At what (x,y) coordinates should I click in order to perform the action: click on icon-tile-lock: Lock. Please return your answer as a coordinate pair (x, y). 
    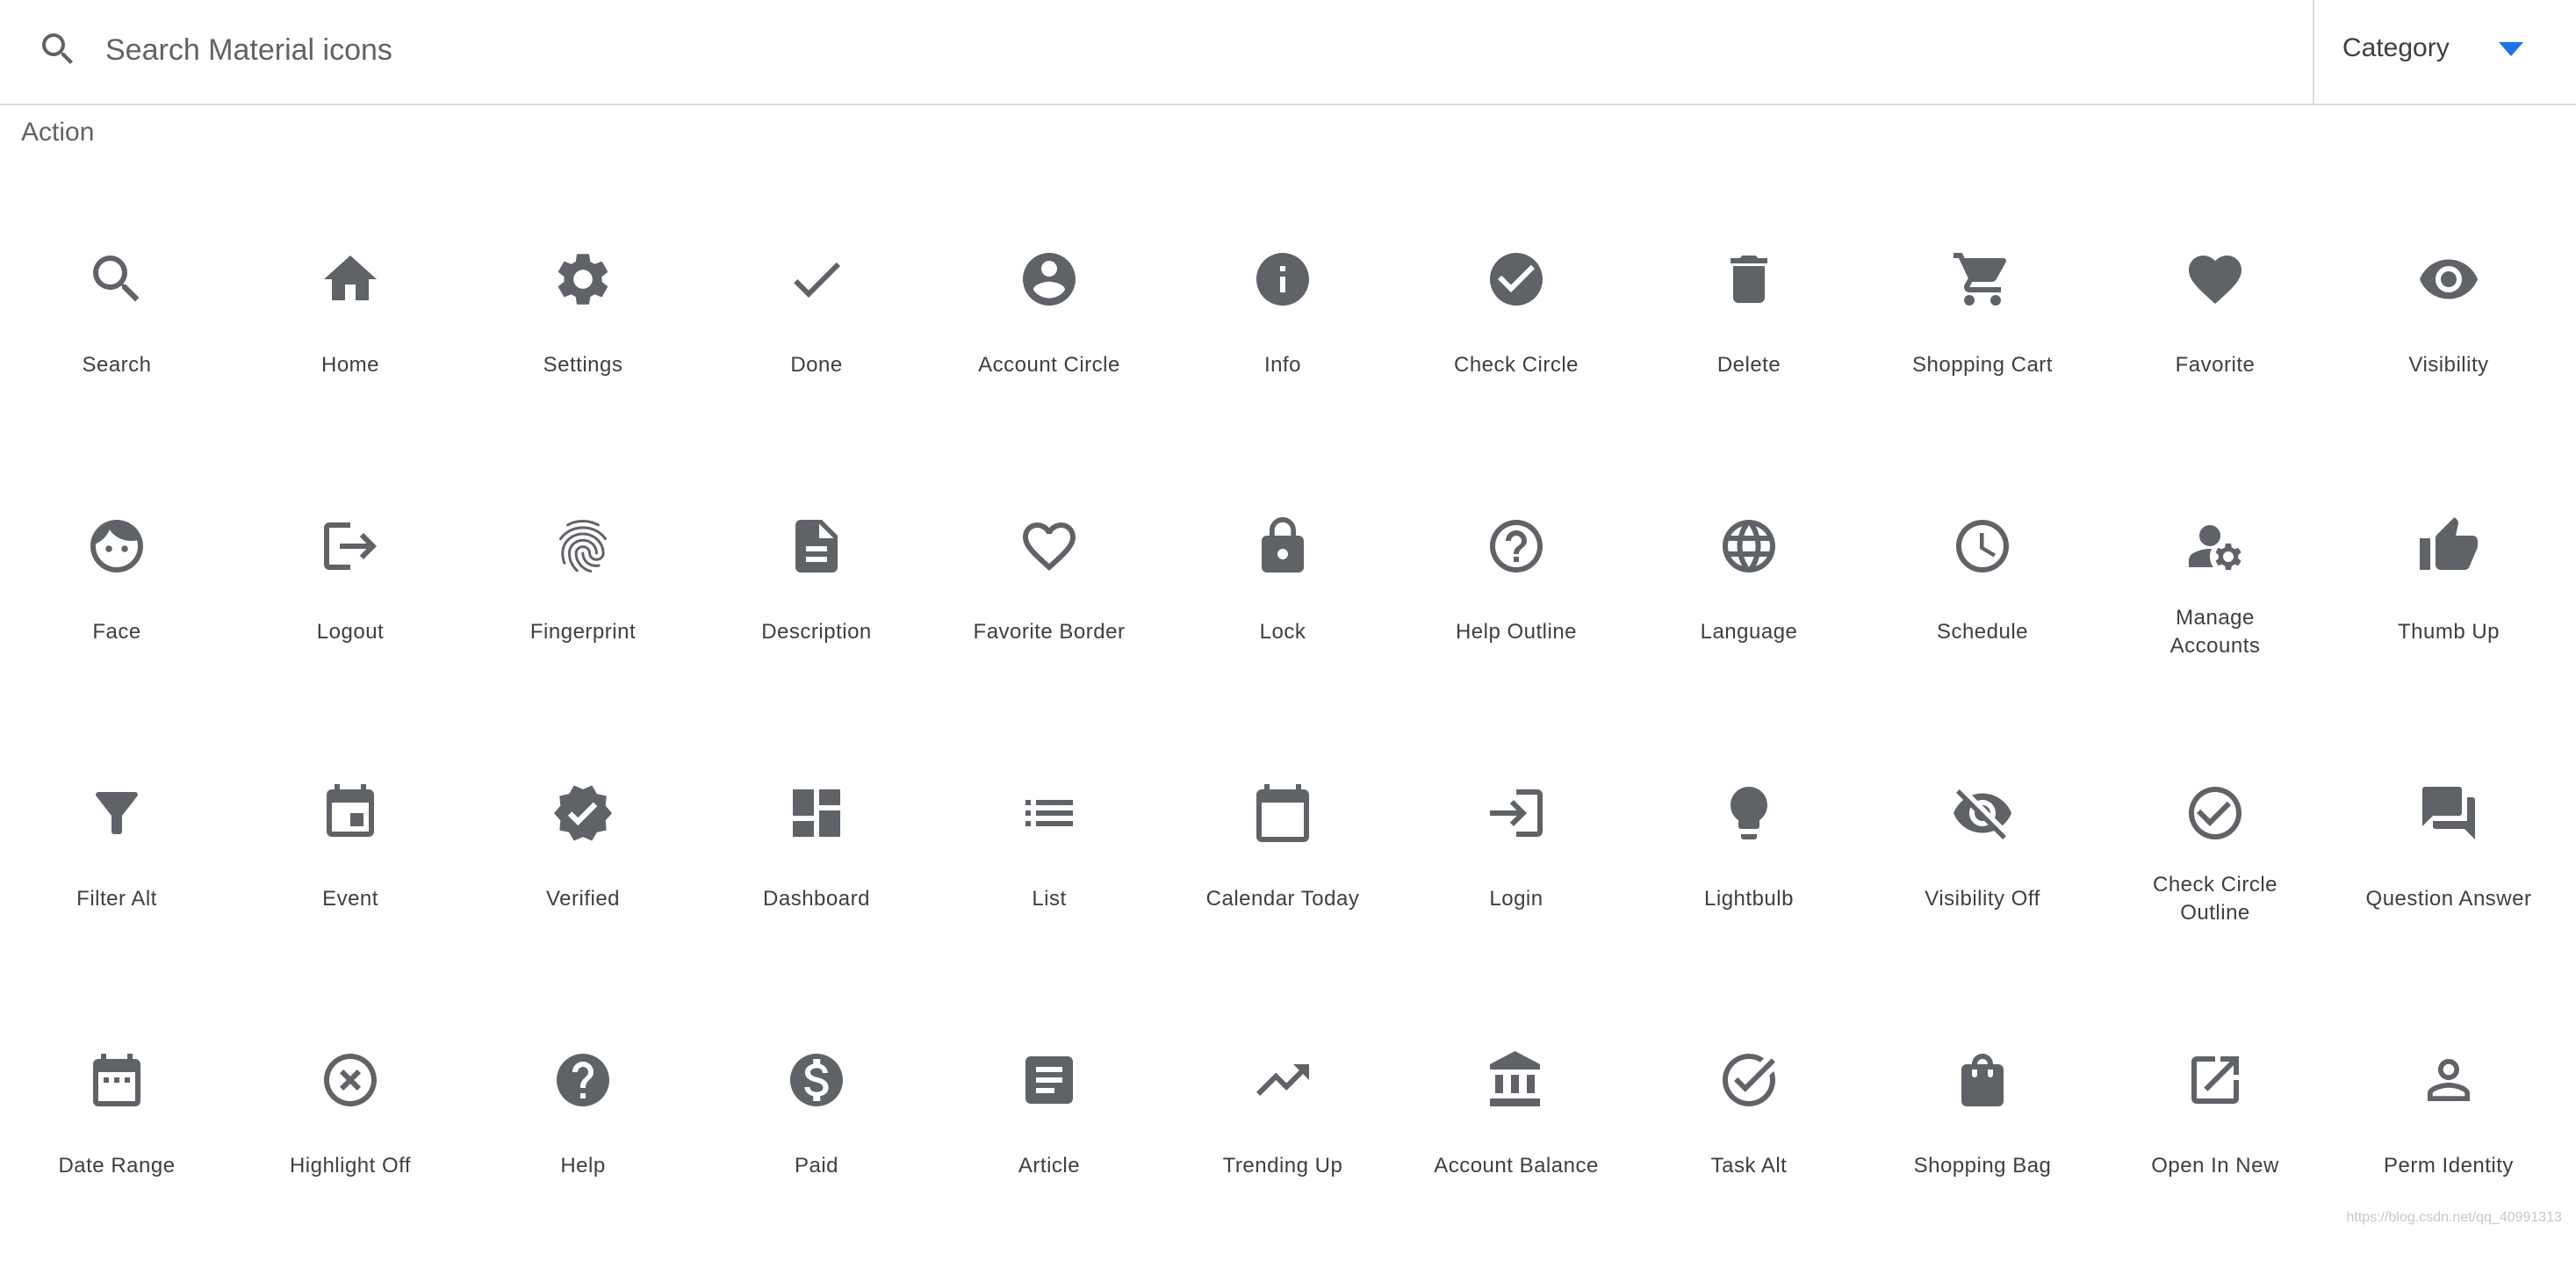
    Looking at the image, I should click on (1283, 616).